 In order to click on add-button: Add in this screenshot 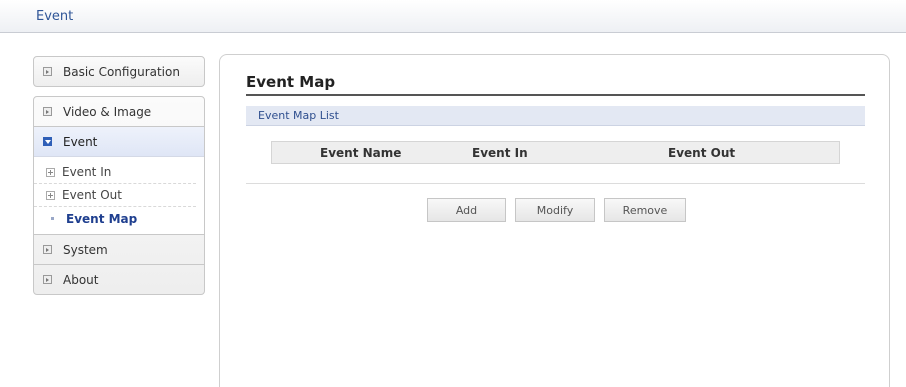, I will do `click(466, 210)`.